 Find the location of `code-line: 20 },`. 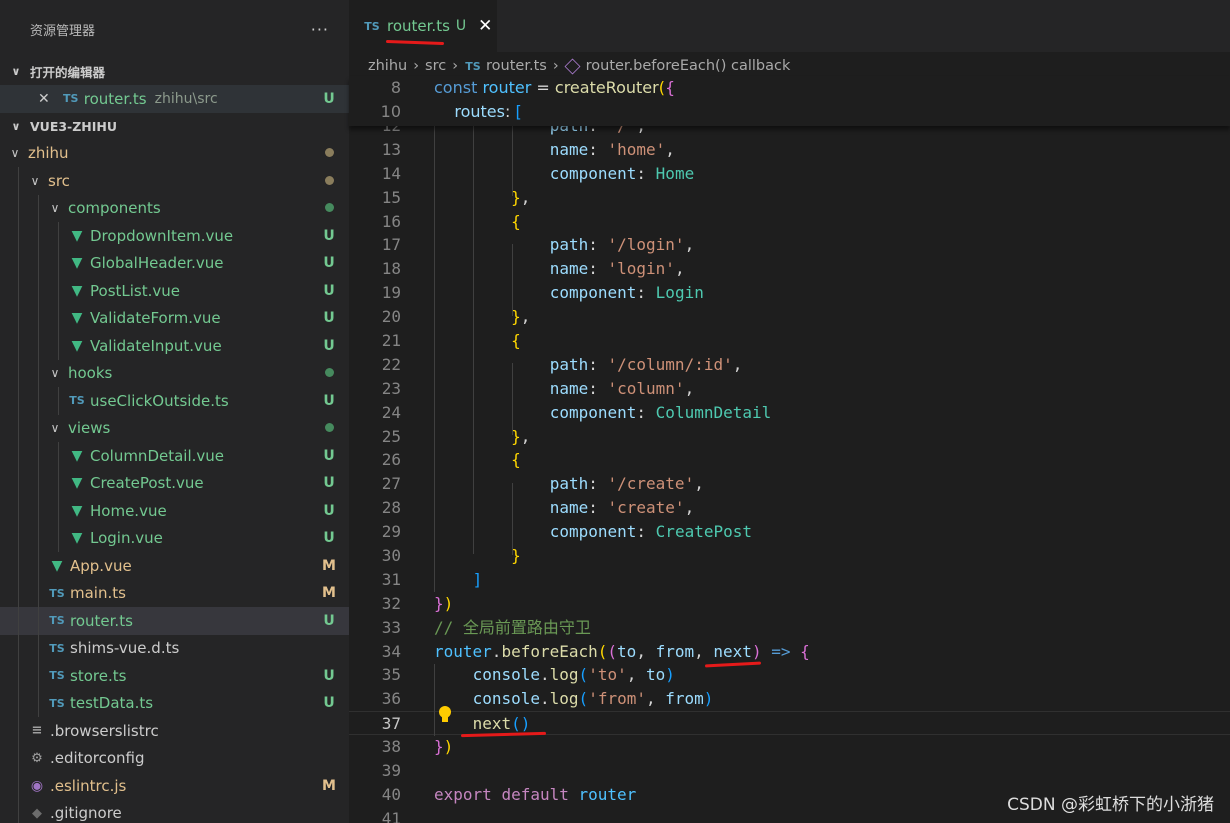

code-line: 20 }, is located at coordinates (789, 317).